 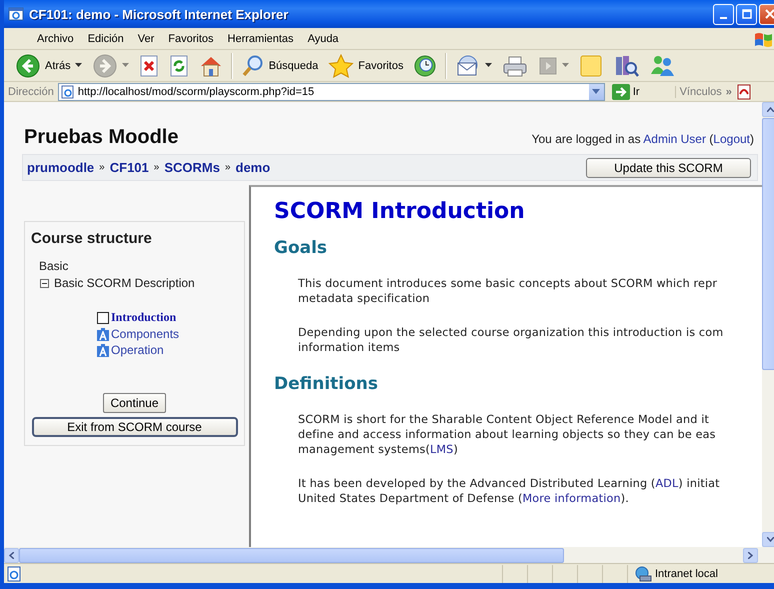 What do you see at coordinates (192, 167) in the screenshot?
I see `breadcrumb-link: SCORMs` at bounding box center [192, 167].